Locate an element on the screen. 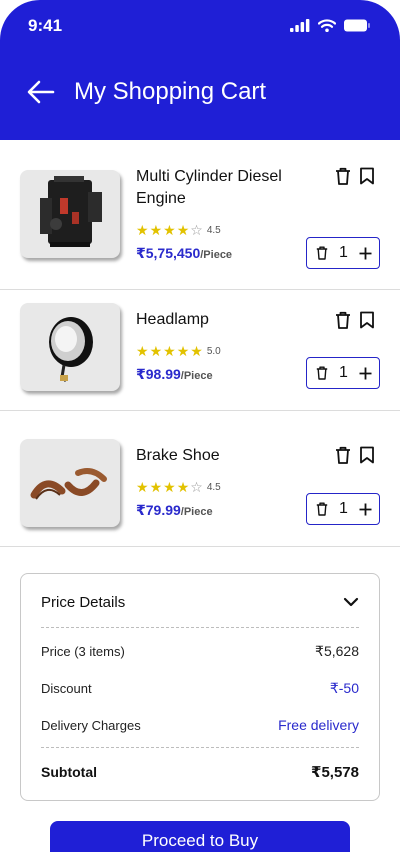 The image size is (400, 852). discount-label: Discount is located at coordinates (66, 688).